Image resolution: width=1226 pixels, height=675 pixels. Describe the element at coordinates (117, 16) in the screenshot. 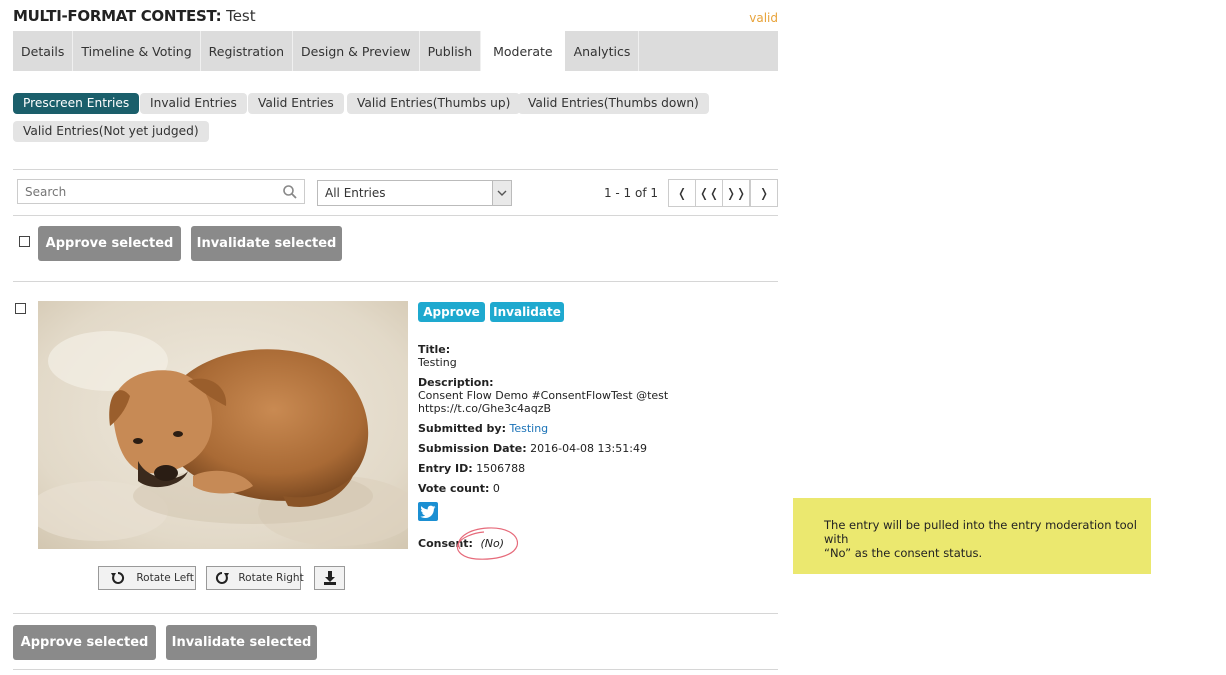

I see `contest-type-label: MULTI-FORMAT CONTEST:` at that location.